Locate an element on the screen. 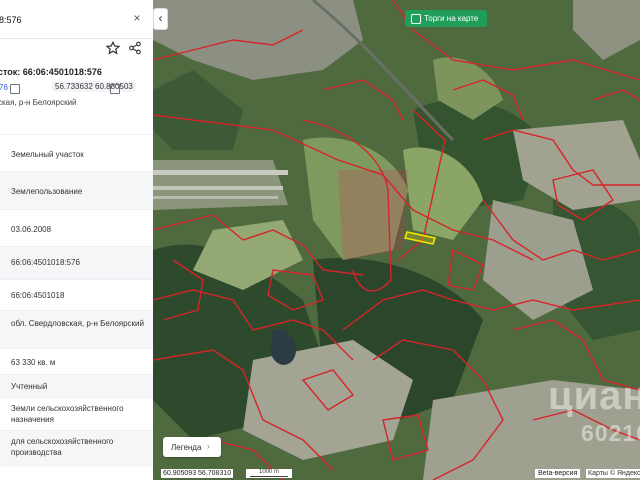 The width and height of the screenshot is (640, 480). attribute-row: Земли сельскохозяйственного назначения is located at coordinates (76, 413).